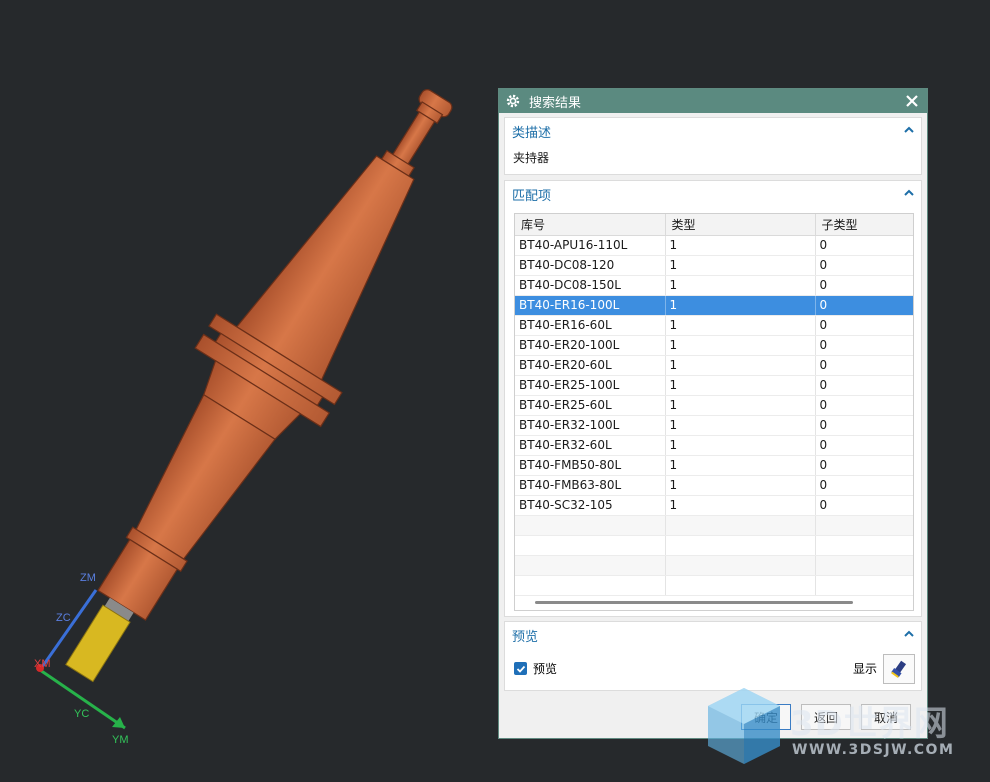 This screenshot has width=990, height=782. Describe the element at coordinates (713, 101) in the screenshot. I see `dialog-titlebar: 搜索结果` at that location.